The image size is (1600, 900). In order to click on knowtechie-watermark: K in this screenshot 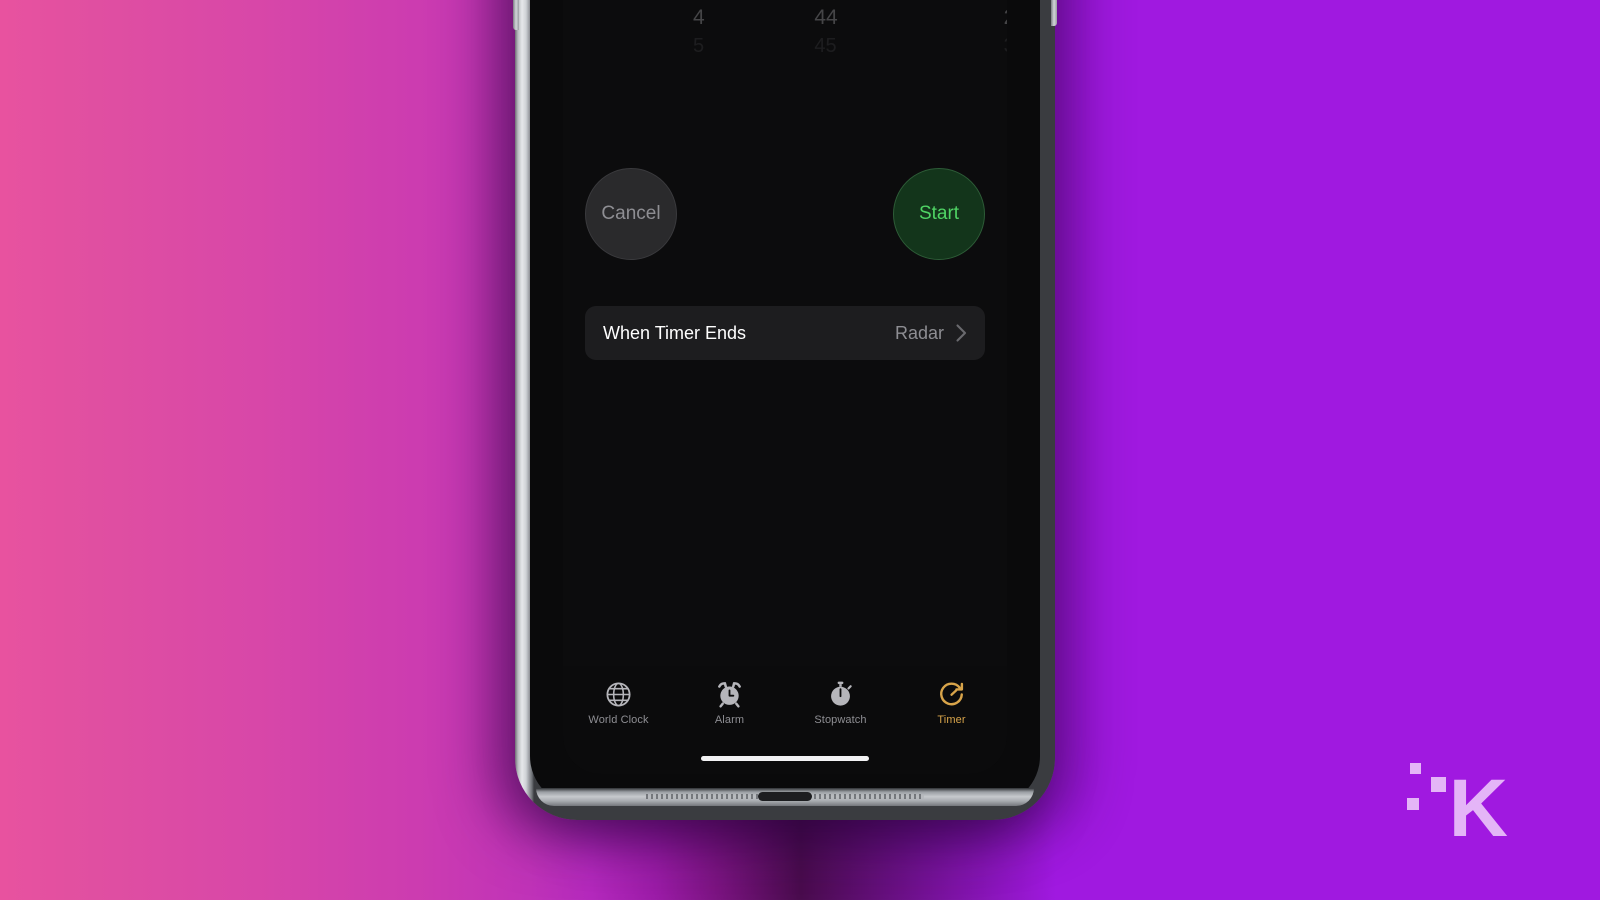, I will do `click(1453, 796)`.